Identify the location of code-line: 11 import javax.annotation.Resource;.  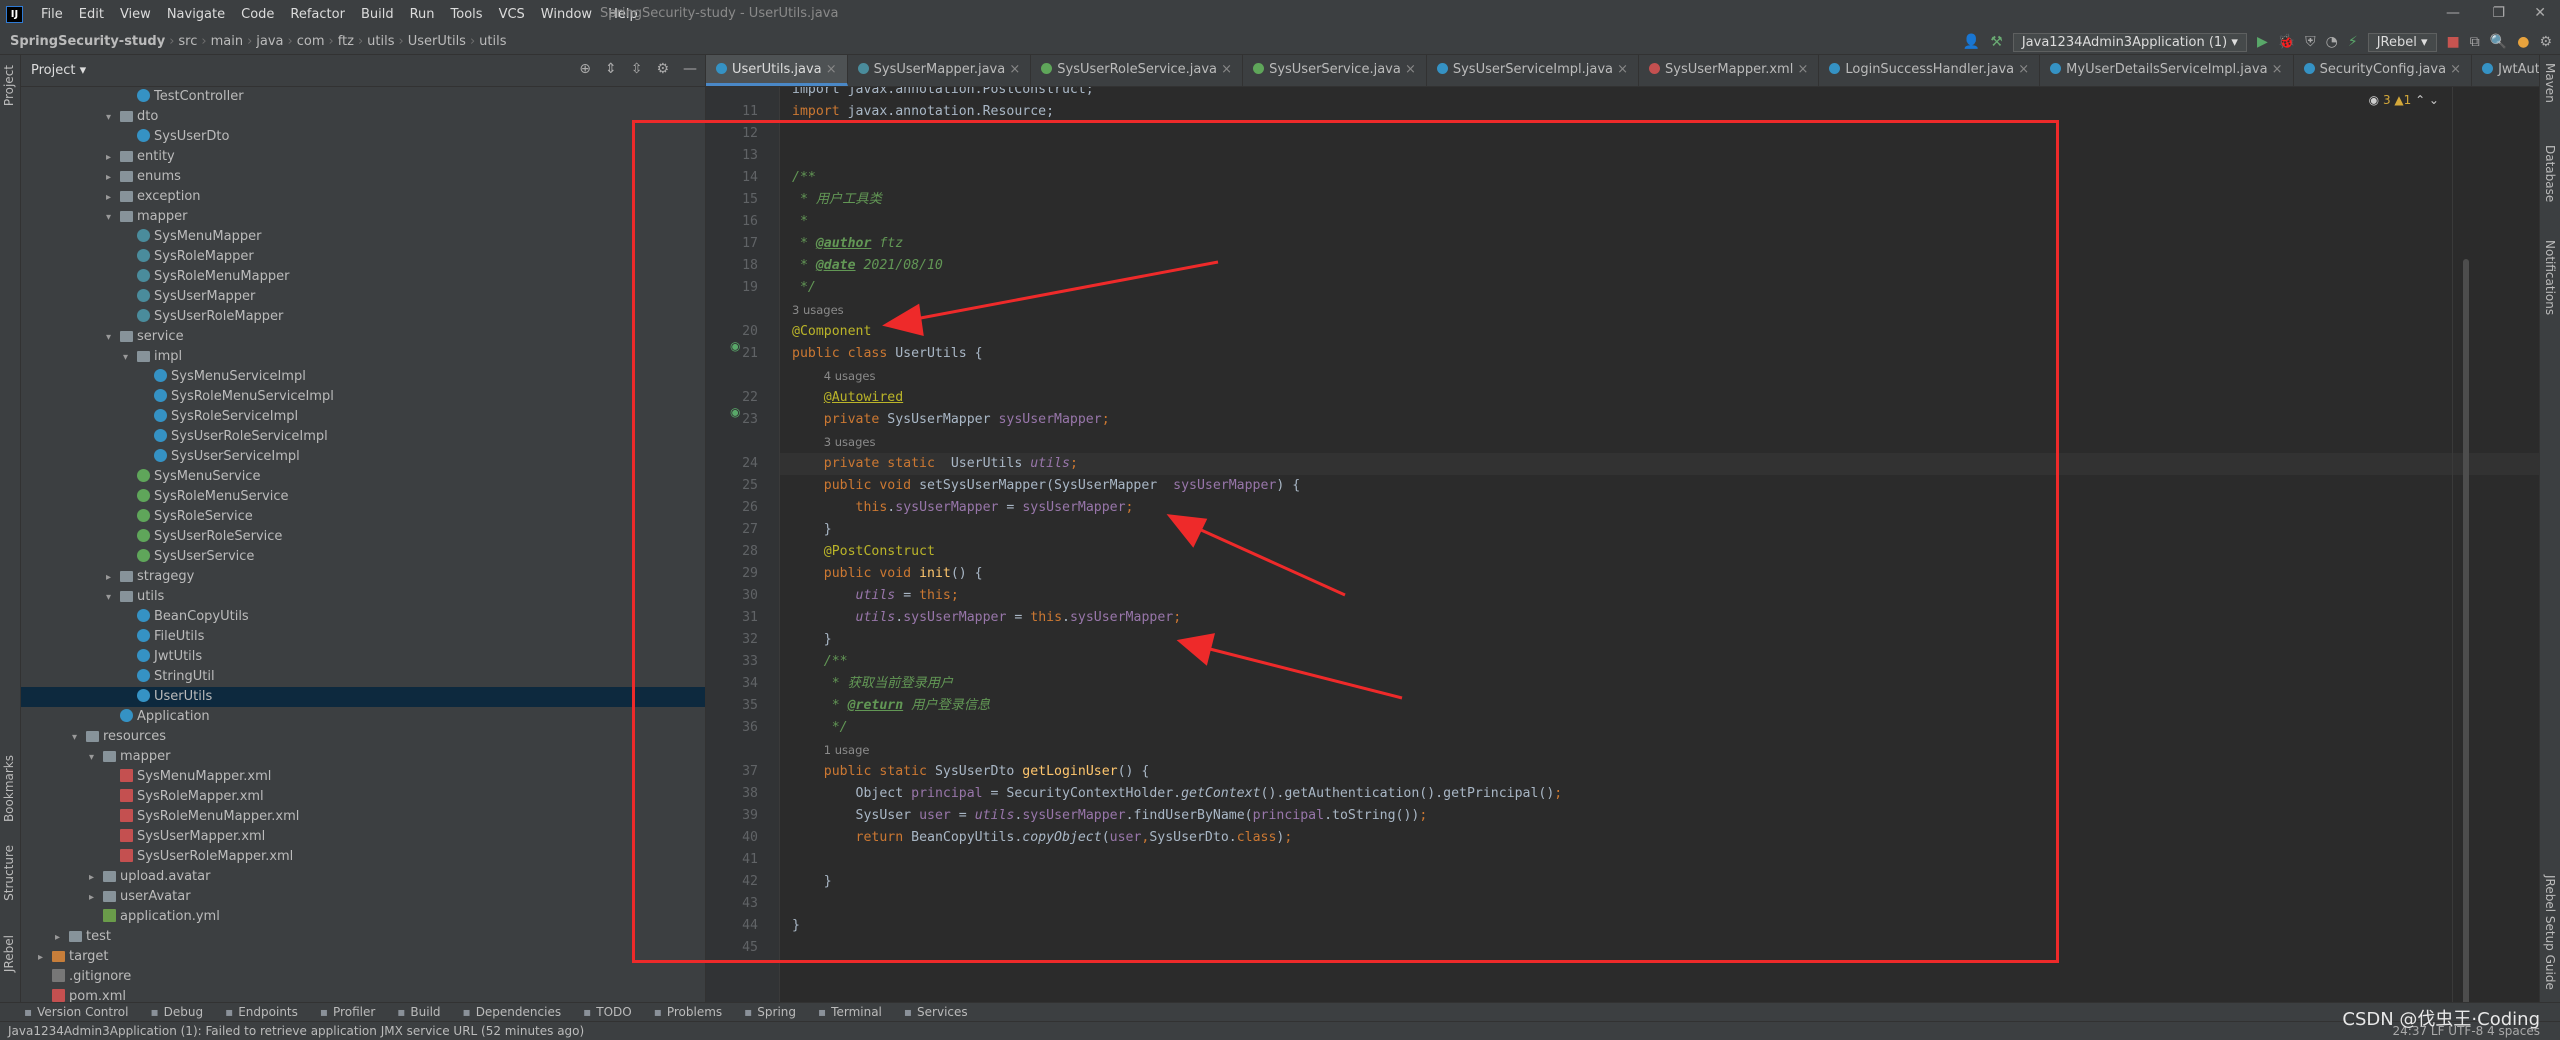
(1640, 112).